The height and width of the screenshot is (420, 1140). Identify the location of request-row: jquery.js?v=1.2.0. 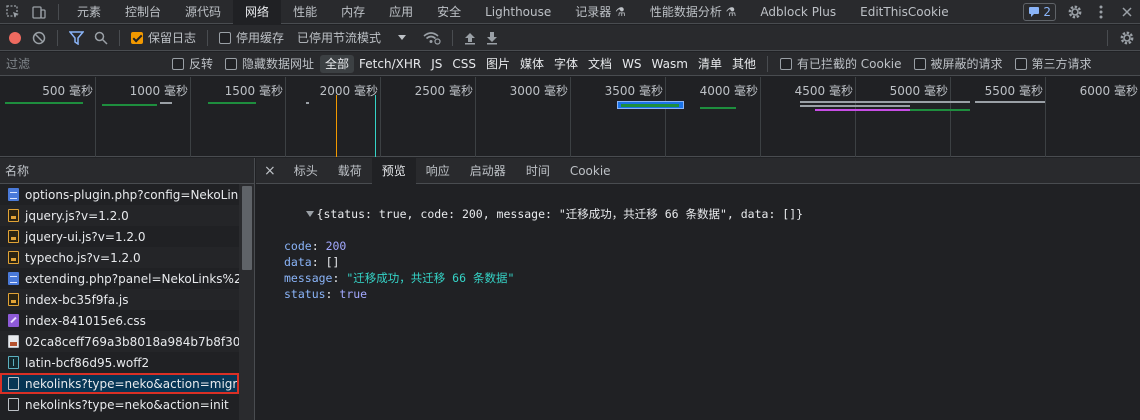
(119, 215).